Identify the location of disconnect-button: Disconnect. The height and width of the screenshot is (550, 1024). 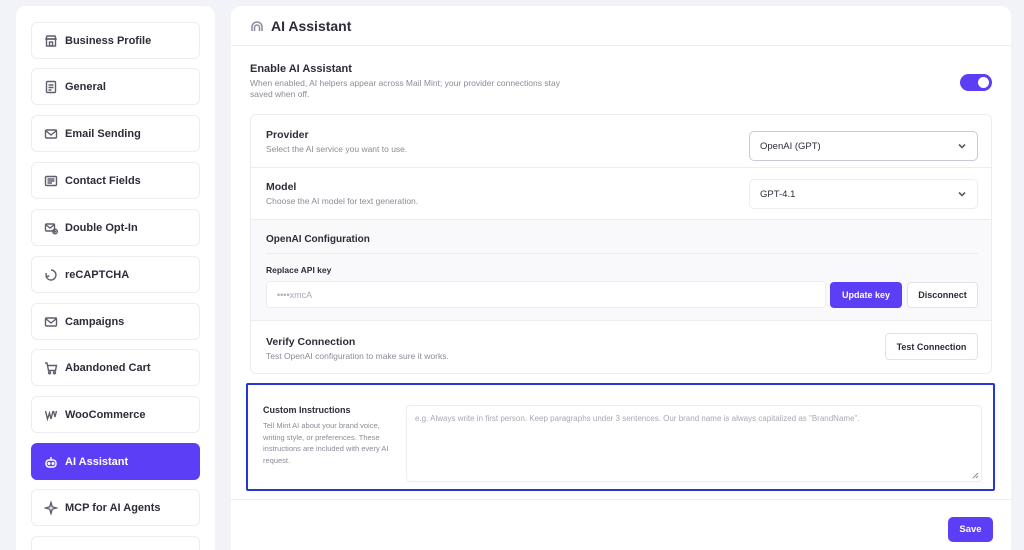
(942, 295).